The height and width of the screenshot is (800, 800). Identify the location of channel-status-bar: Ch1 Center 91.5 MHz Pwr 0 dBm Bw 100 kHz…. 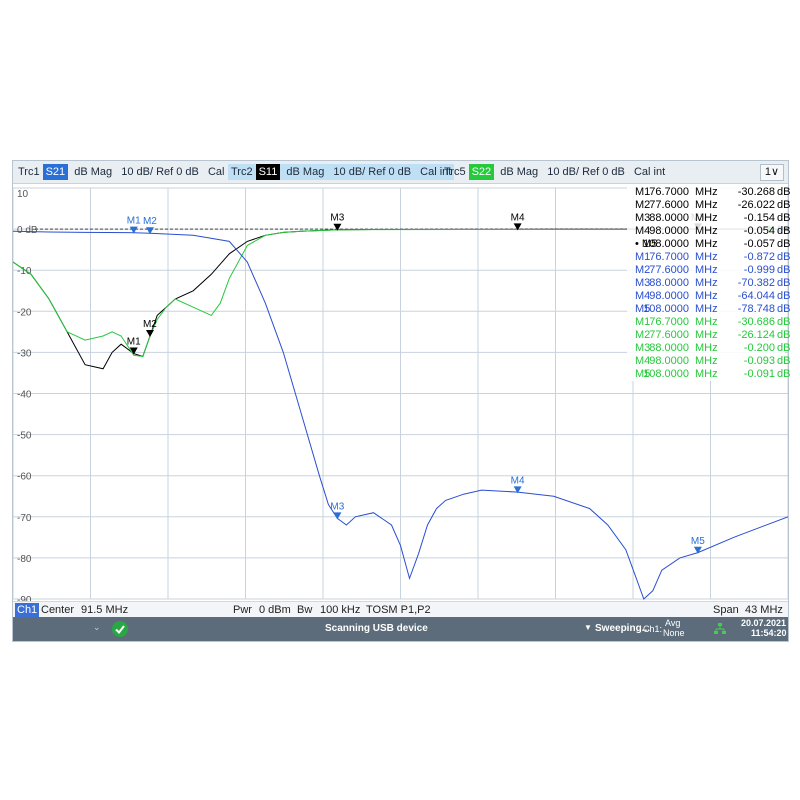
(400, 609).